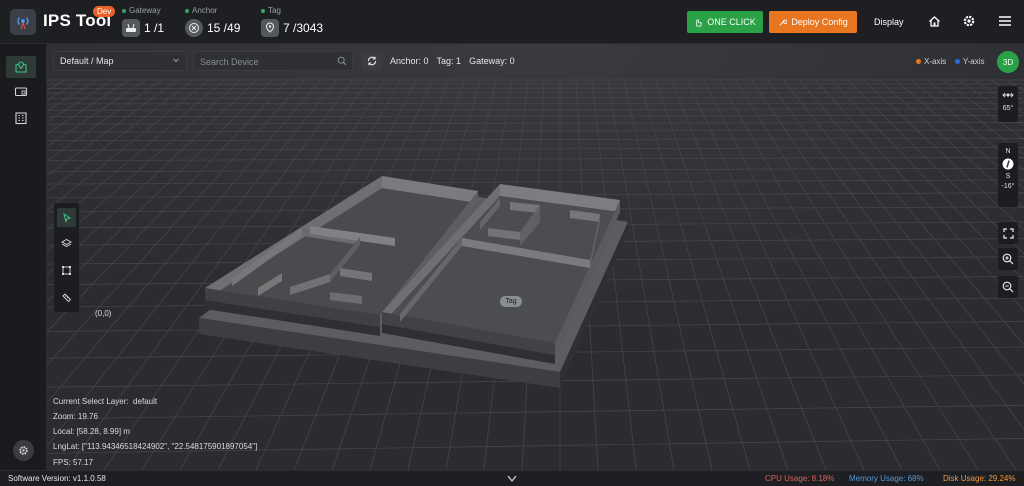  Describe the element at coordinates (1008, 164) in the screenshot. I see `compass-icon` at that location.